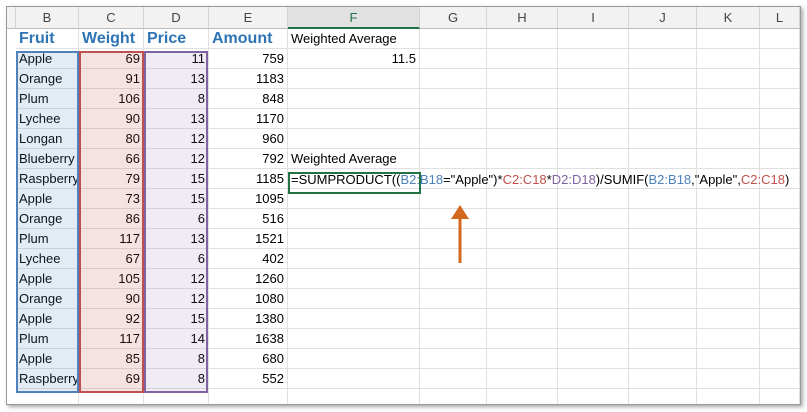 The image size is (807, 412). What do you see at coordinates (248, 379) in the screenshot?
I see `amount-cell: 552` at bounding box center [248, 379].